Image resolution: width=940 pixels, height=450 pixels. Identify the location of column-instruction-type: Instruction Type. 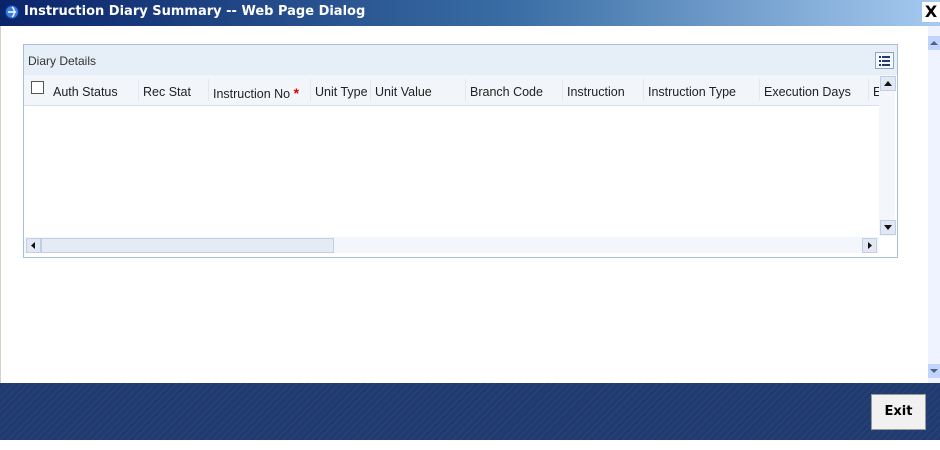
(692, 92).